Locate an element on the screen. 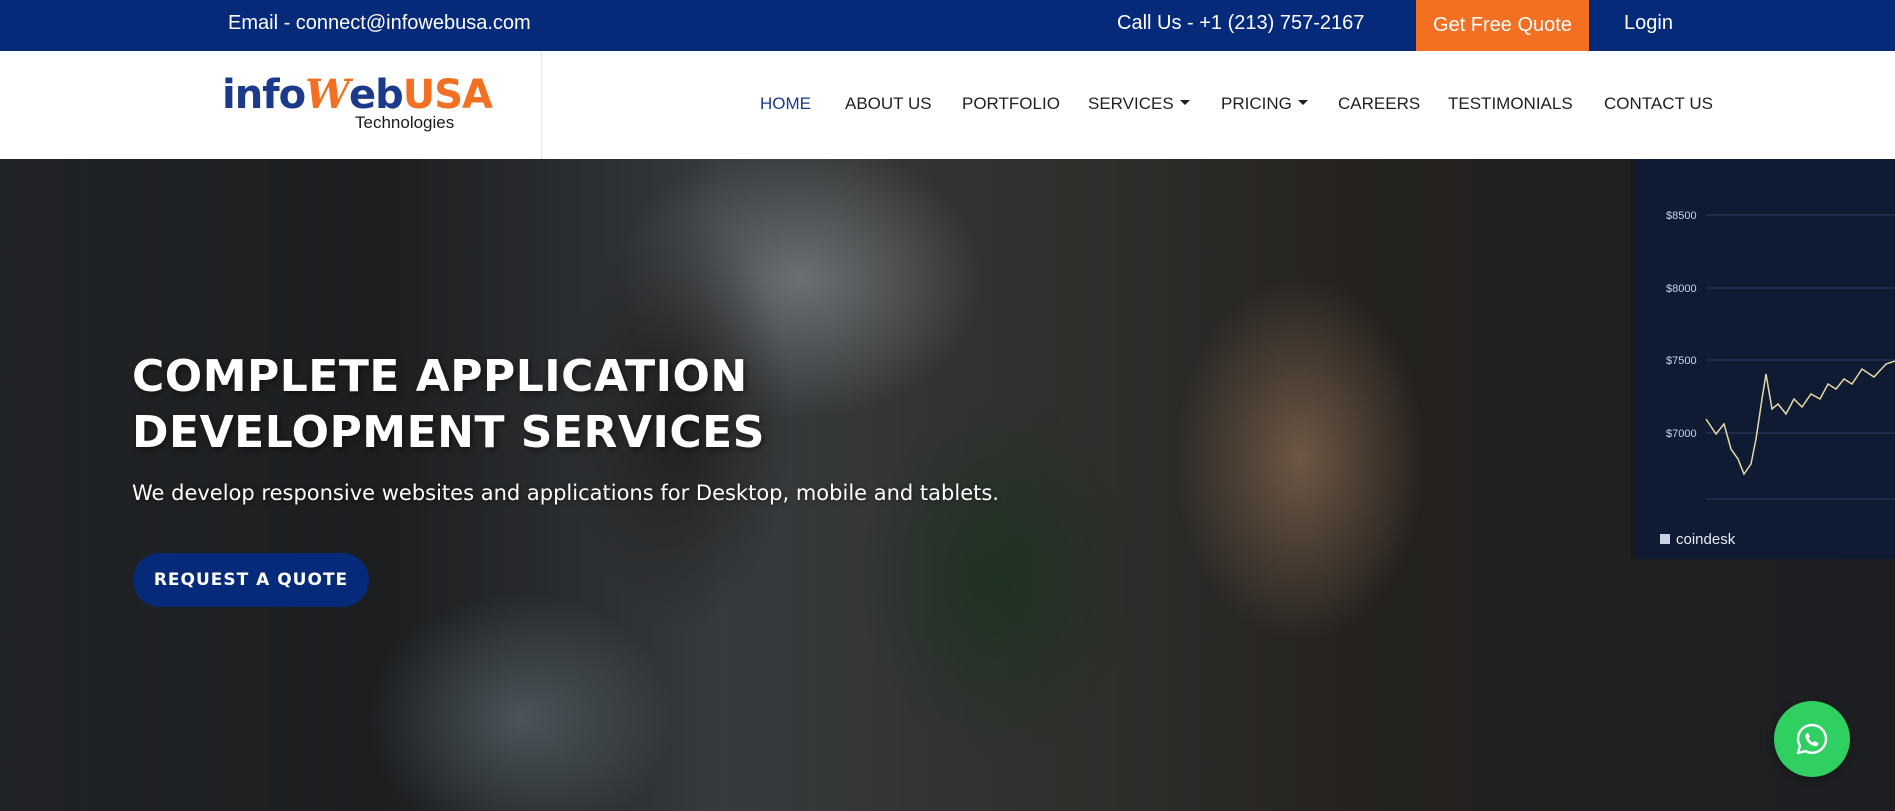  logo-wordmark: infoWebUSA is located at coordinates (357, 94).